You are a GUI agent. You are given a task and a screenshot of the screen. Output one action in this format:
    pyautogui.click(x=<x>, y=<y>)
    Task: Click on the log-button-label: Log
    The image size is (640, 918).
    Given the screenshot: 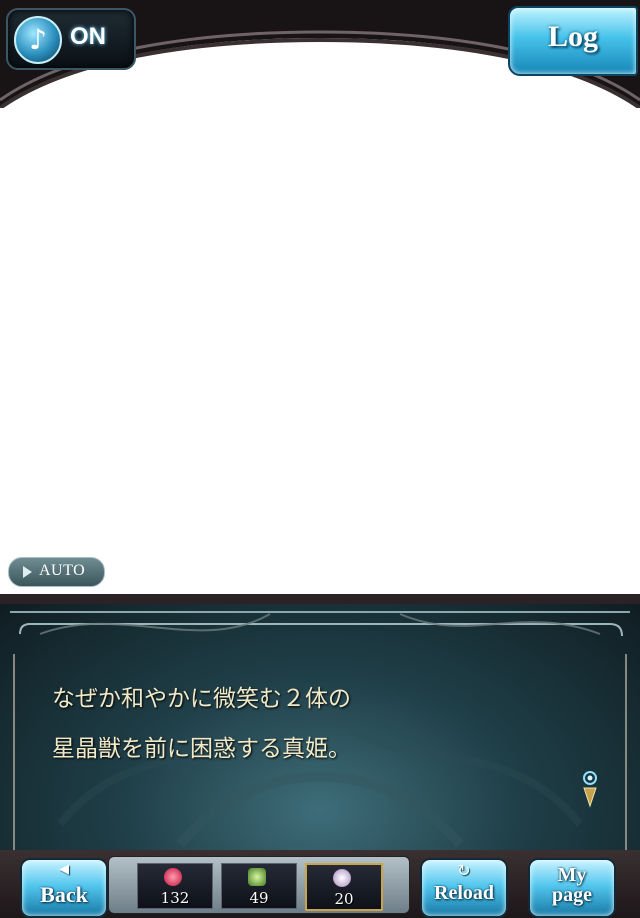 What is the action you would take?
    pyautogui.click(x=572, y=36)
    